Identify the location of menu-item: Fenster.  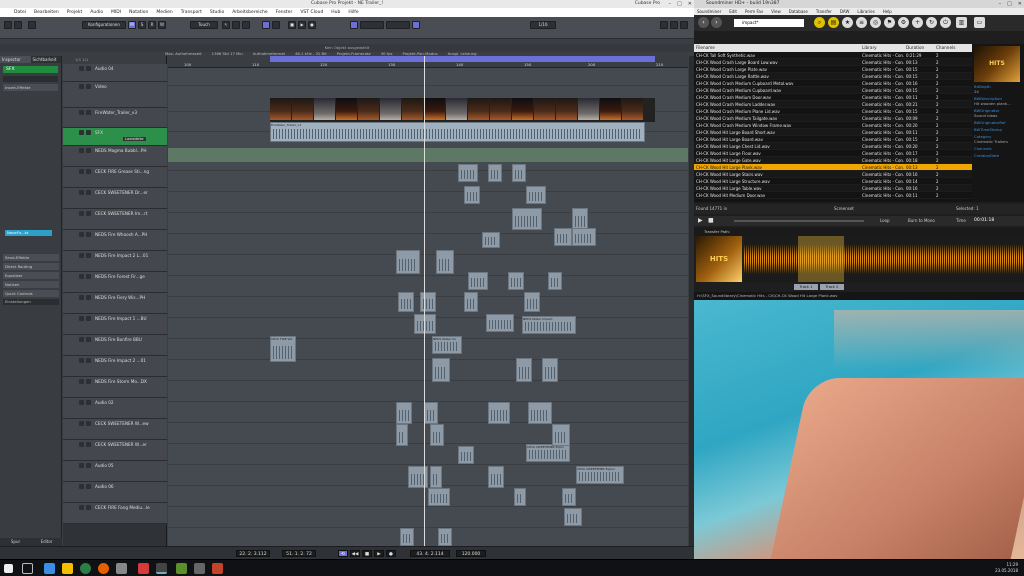
(284, 12).